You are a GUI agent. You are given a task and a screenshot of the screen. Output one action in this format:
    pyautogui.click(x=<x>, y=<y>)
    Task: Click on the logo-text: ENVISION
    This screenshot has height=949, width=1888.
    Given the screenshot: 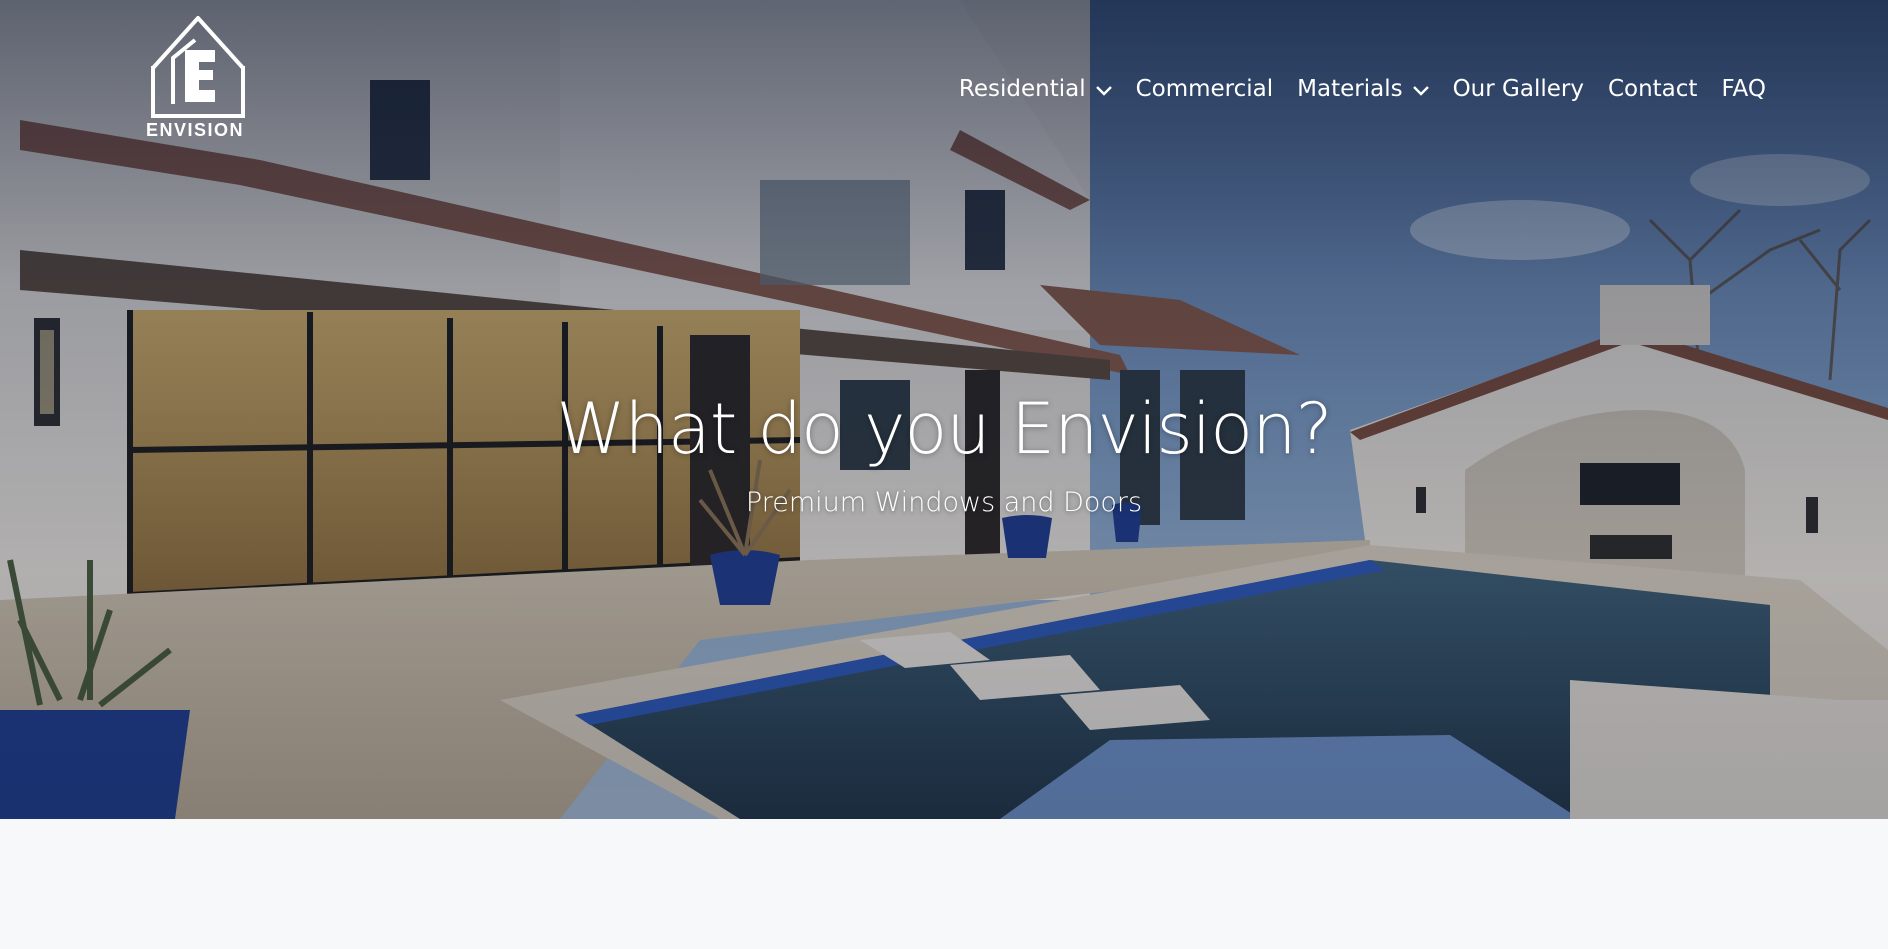 What is the action you would take?
    pyautogui.click(x=195, y=130)
    